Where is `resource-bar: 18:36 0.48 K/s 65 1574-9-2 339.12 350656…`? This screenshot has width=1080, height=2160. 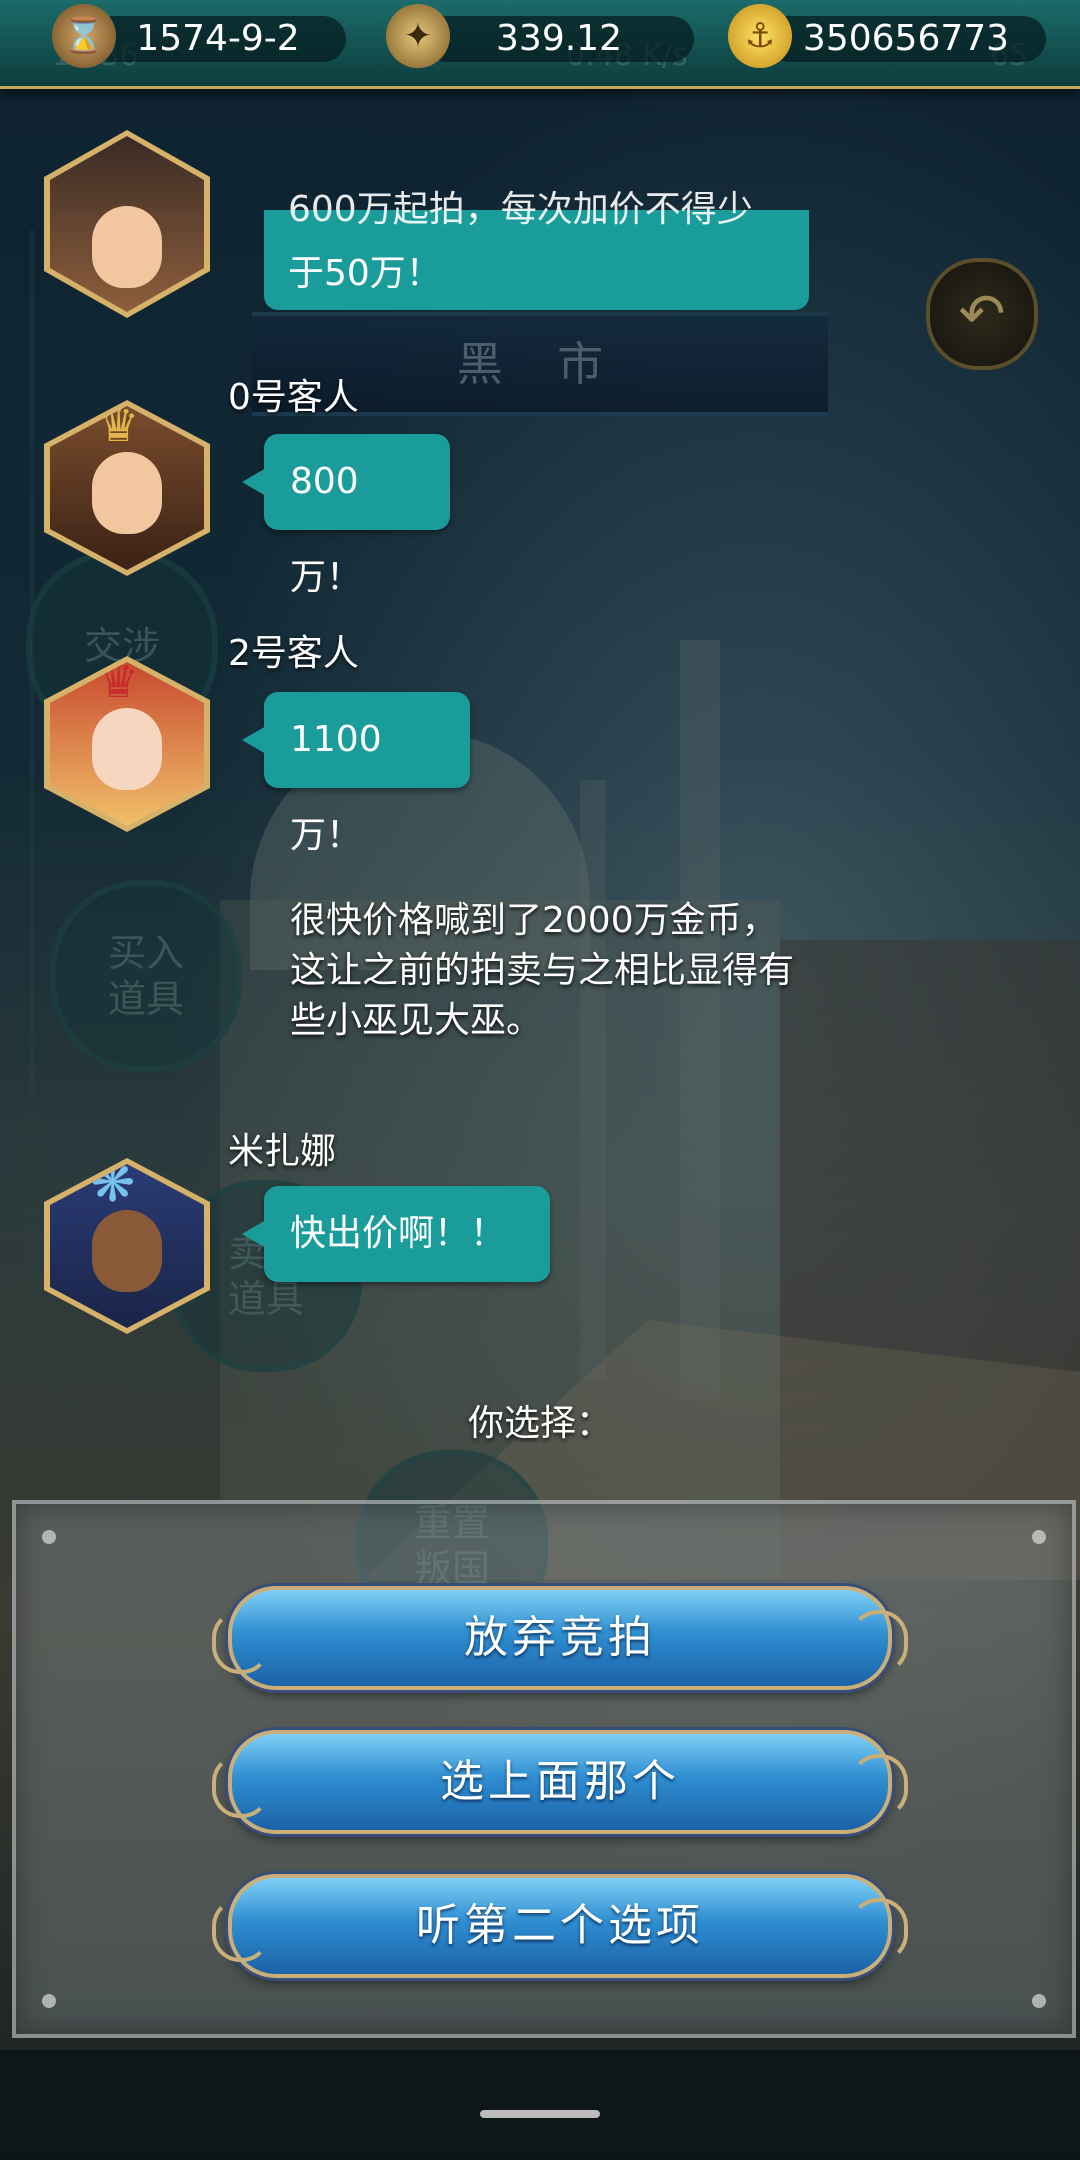 resource-bar: 18:36 0.48 K/s 65 1574-9-2 339.12 350656… is located at coordinates (540, 44).